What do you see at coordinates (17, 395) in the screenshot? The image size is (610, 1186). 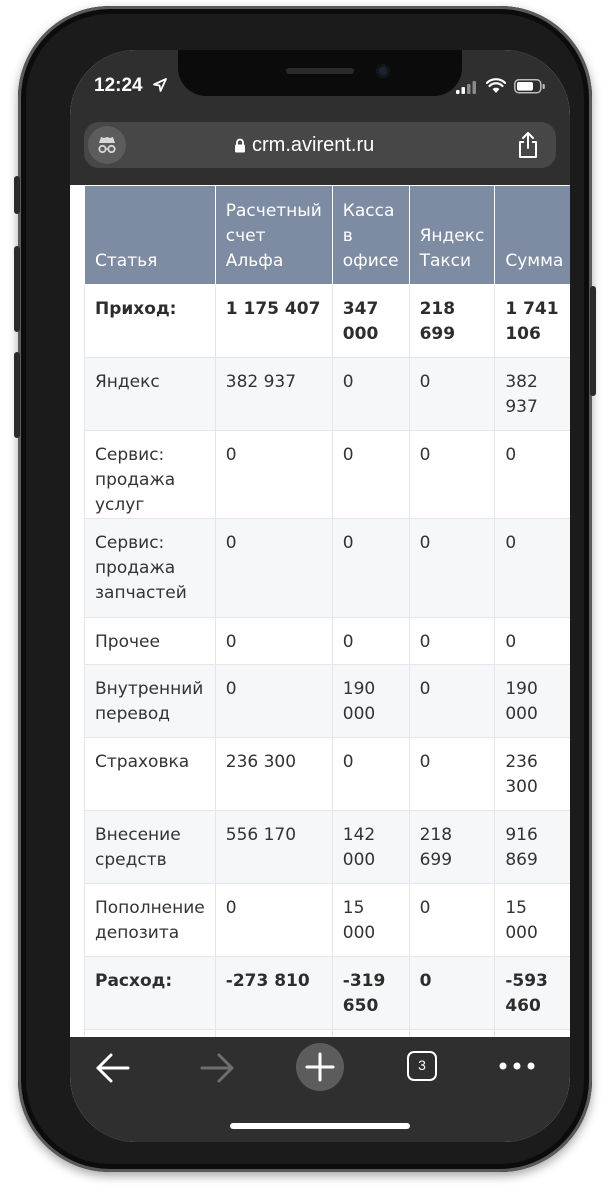 I see `volume-down-button` at bounding box center [17, 395].